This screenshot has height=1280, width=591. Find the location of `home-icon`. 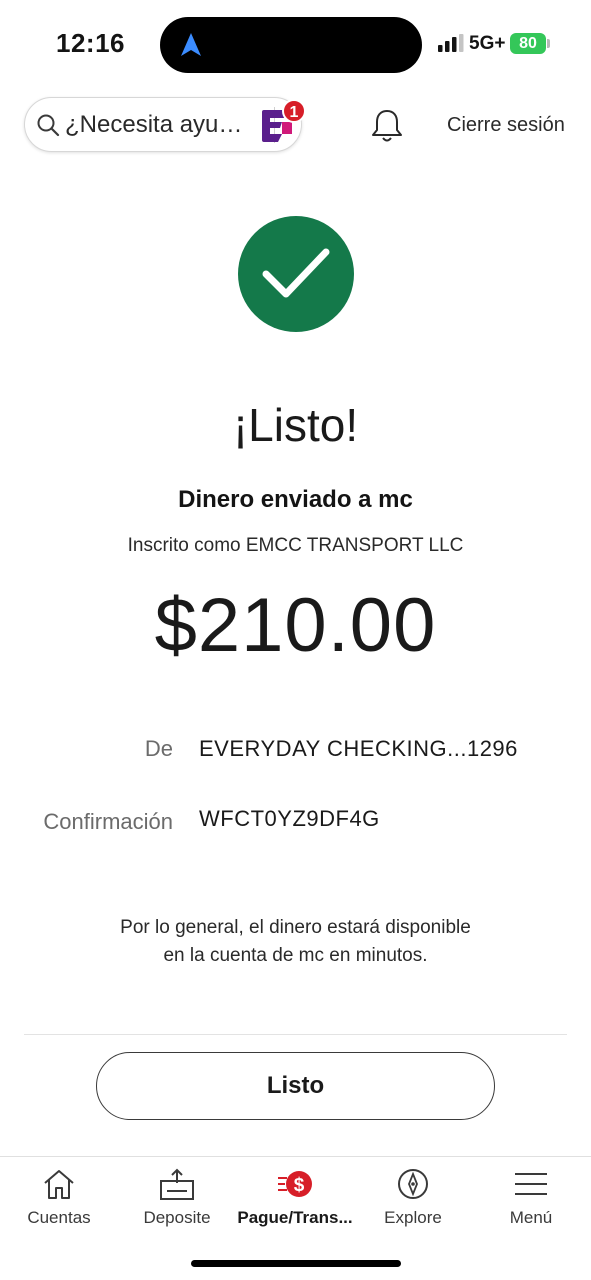

home-icon is located at coordinates (59, 1184).